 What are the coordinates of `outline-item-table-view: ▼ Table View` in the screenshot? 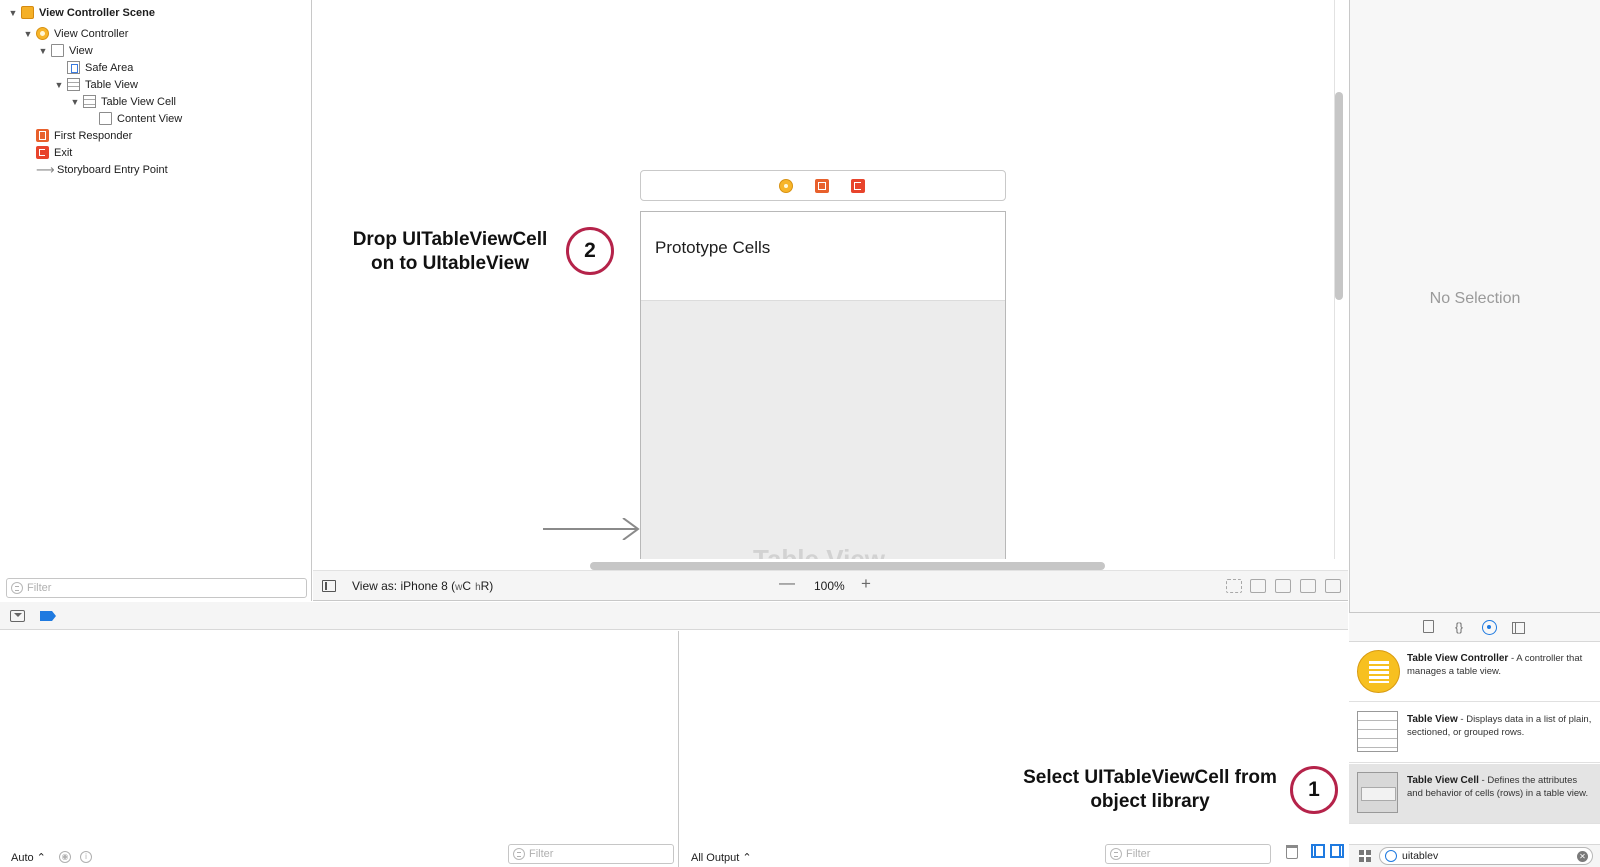 It's located at (96, 84).